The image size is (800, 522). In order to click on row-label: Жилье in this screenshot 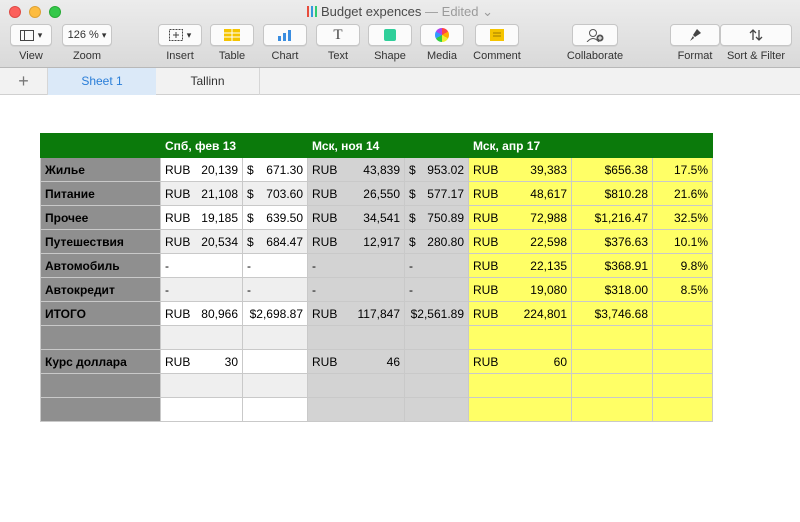, I will do `click(100, 169)`.